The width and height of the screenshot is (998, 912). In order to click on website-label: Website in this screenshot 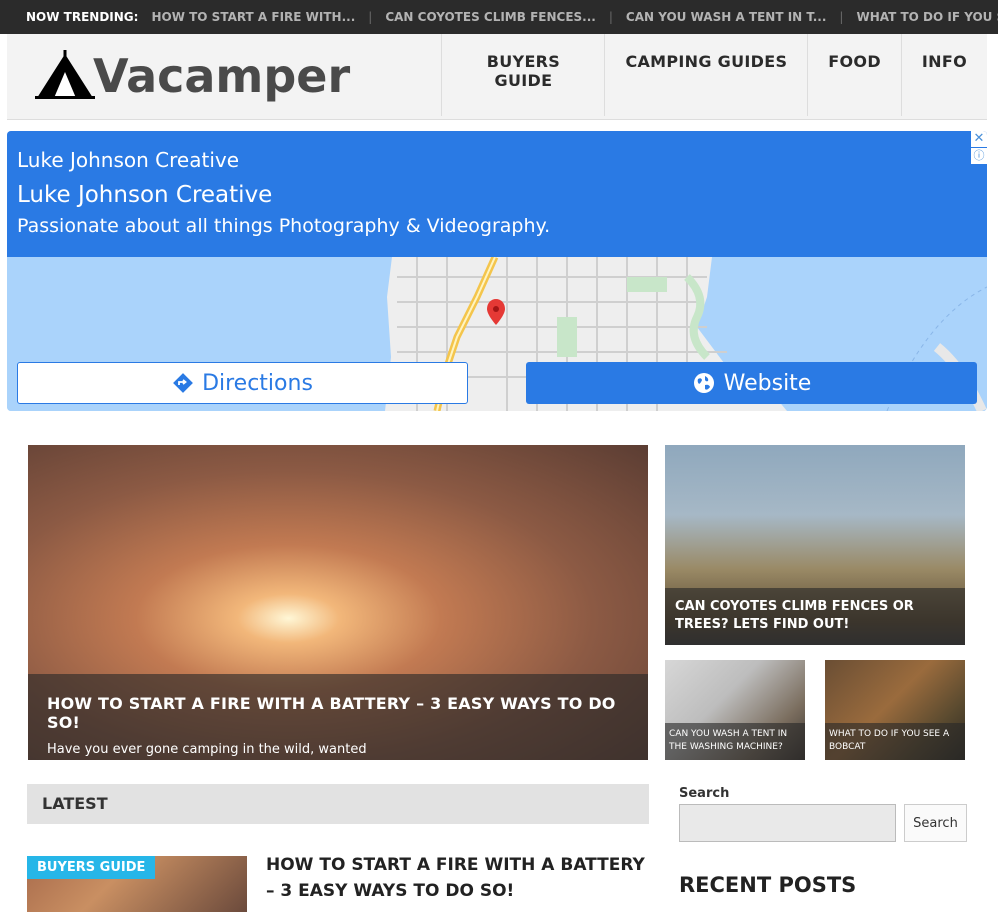, I will do `click(767, 383)`.